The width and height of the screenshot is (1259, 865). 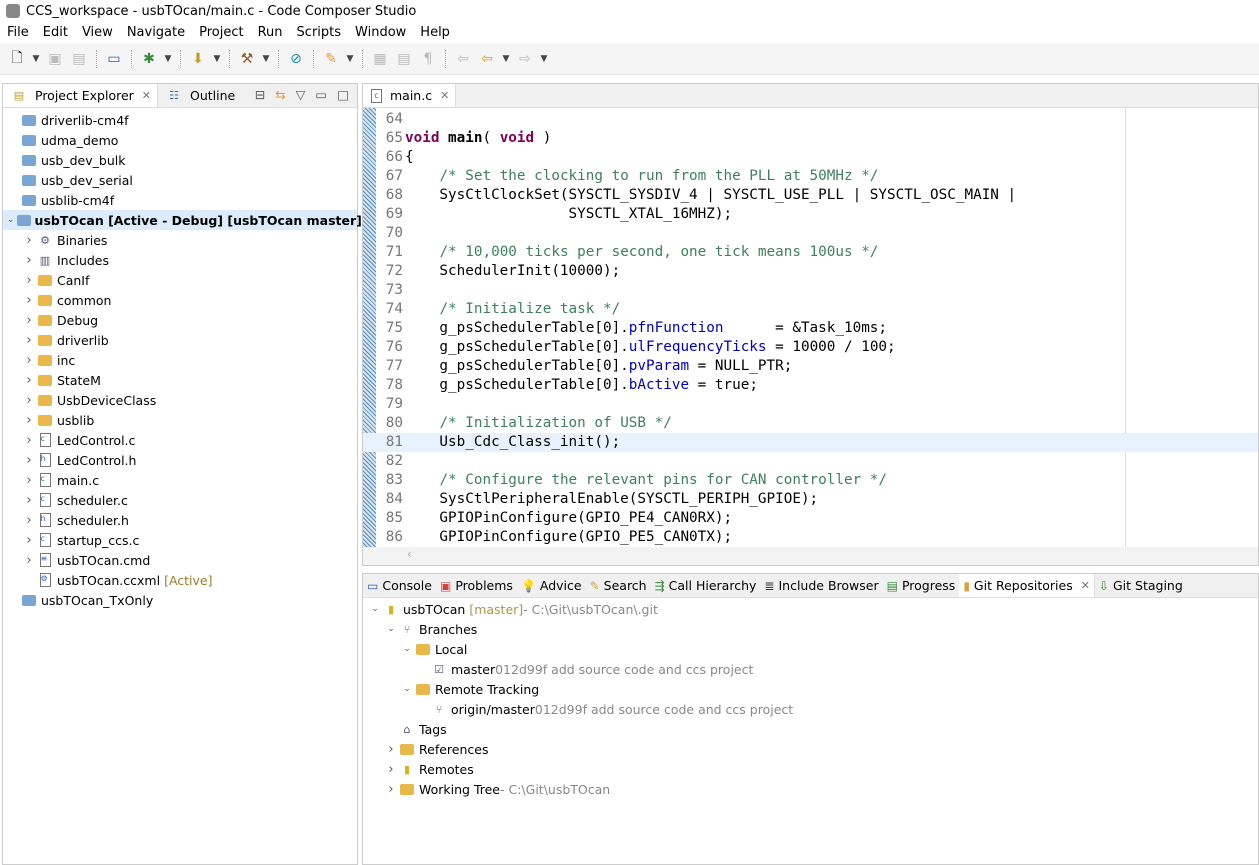 What do you see at coordinates (217, 59) in the screenshot?
I see `import-dropdown-icon: ▼` at bounding box center [217, 59].